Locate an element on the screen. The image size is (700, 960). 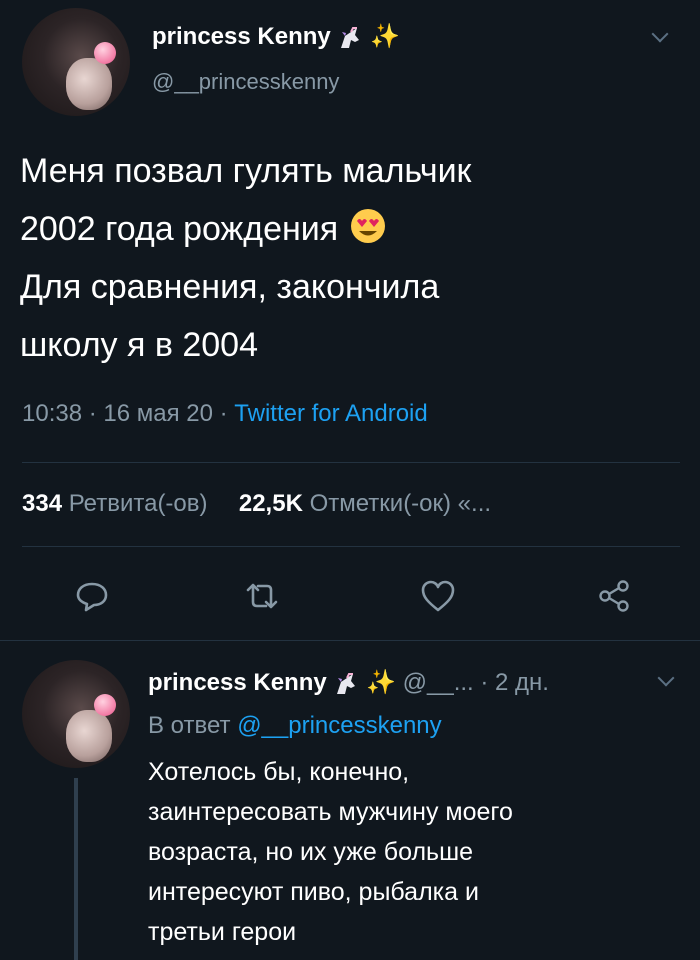
reply-header: princess Kenny ✨ @__... · 2 дн. is located at coordinates (348, 683).